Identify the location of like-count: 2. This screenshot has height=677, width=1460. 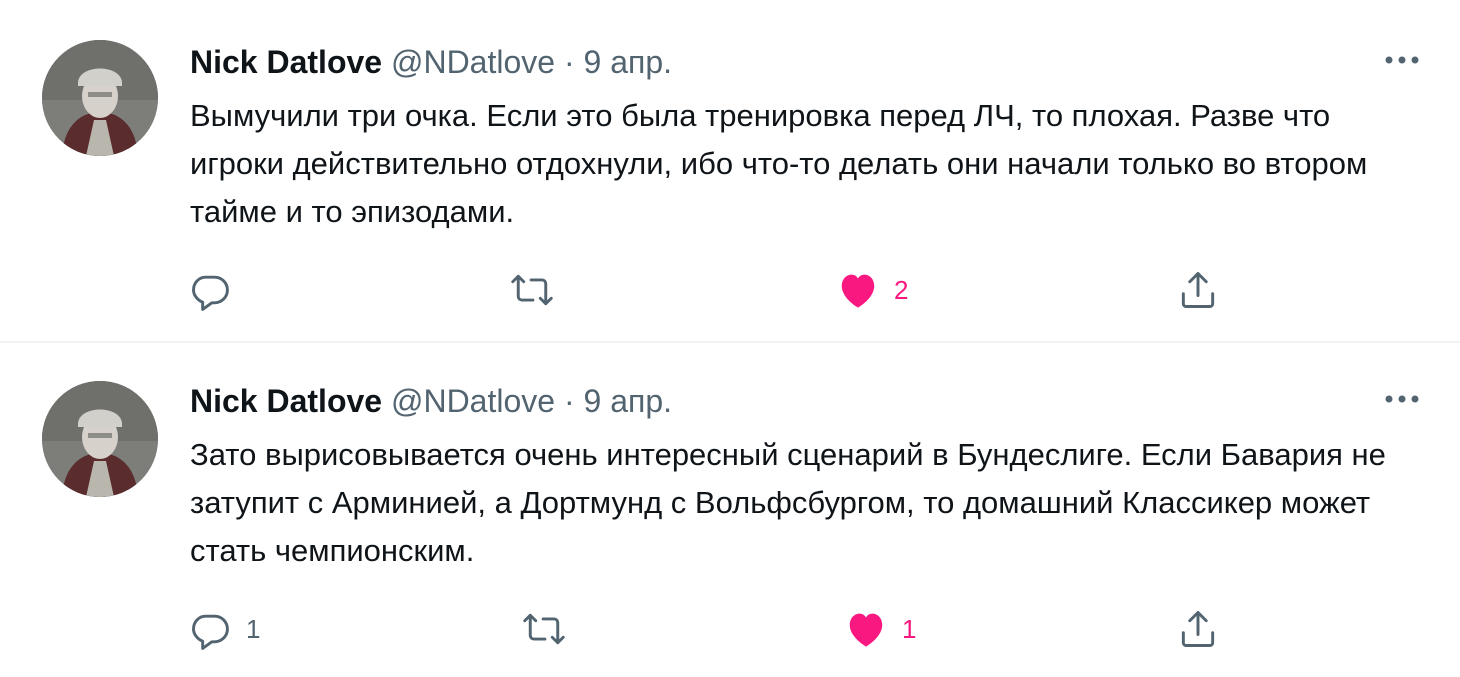
(901, 289).